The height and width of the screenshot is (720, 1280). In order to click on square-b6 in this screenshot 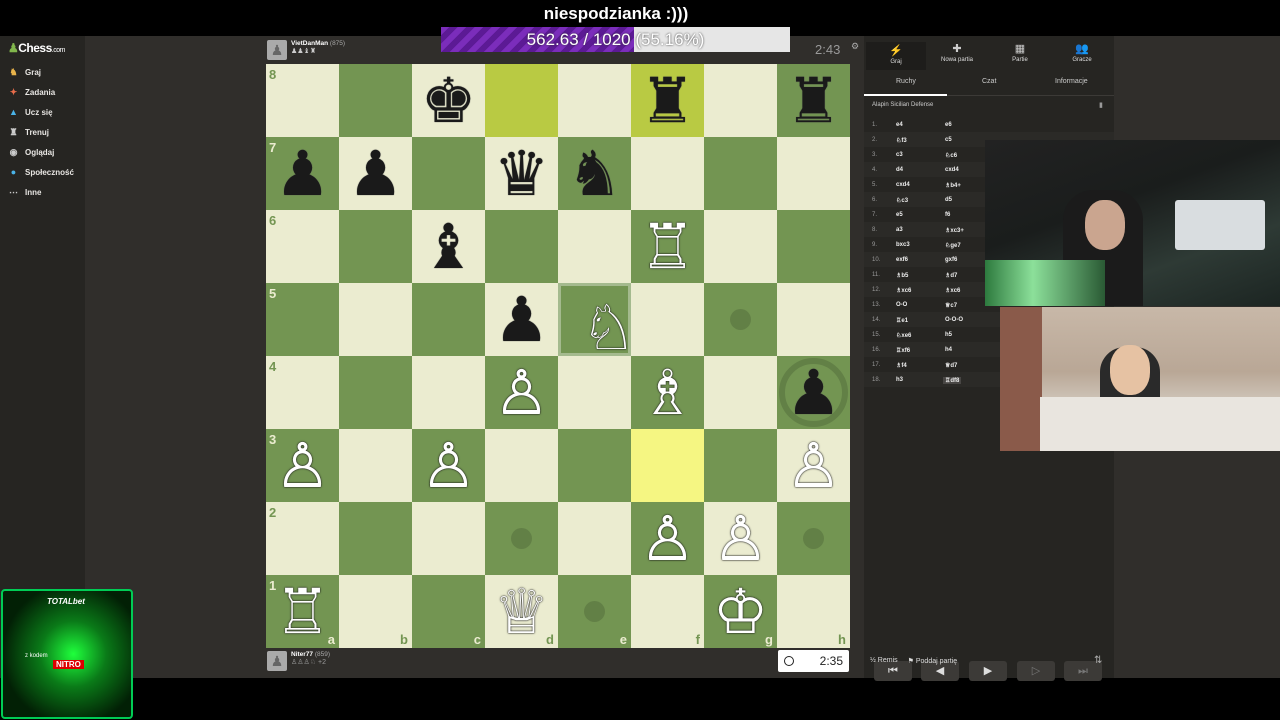, I will do `click(375, 246)`.